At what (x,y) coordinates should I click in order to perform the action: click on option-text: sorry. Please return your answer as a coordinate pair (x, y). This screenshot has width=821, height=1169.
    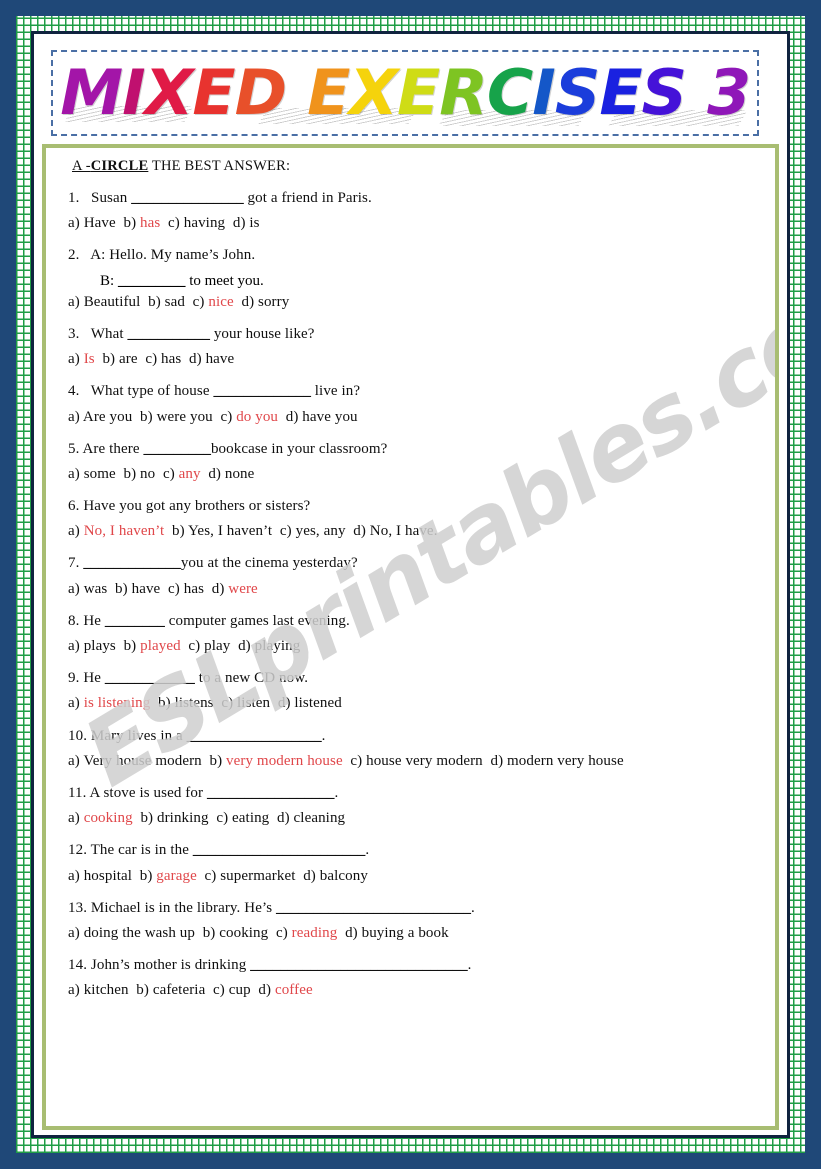
    Looking at the image, I should click on (273, 302).